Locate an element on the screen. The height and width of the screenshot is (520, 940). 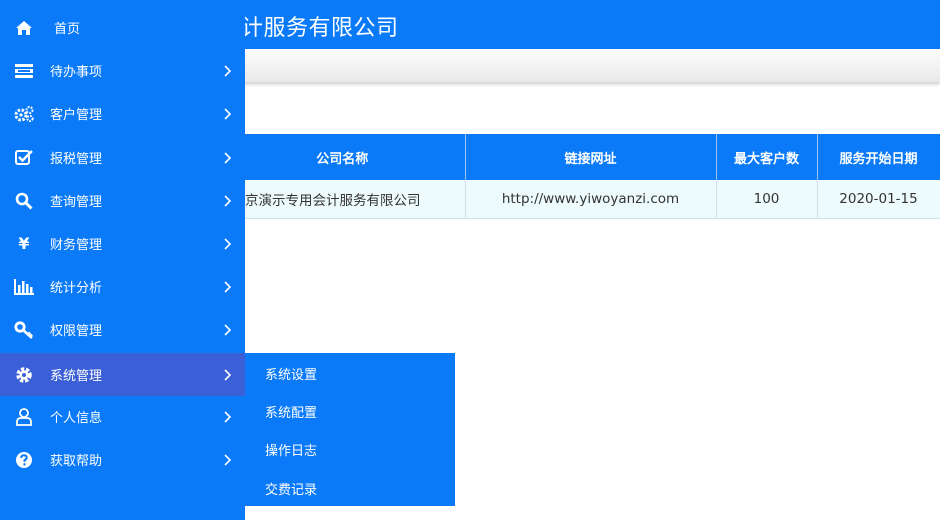
help-icon is located at coordinates (24, 460).